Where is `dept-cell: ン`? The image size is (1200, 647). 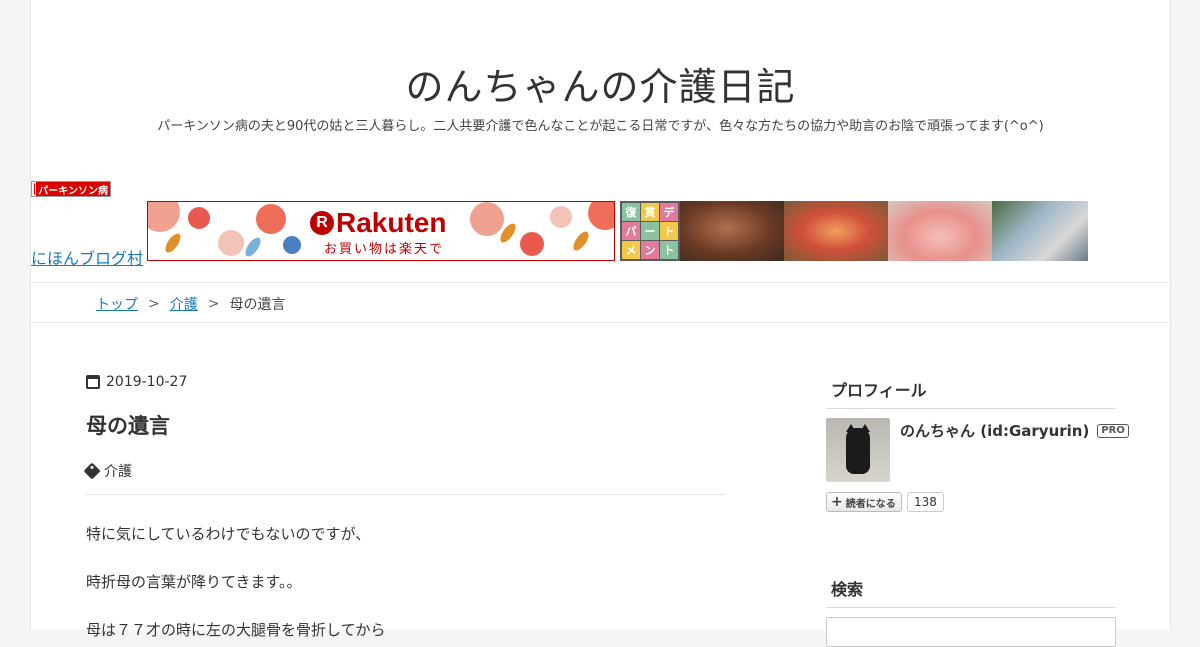
dept-cell: ン is located at coordinates (650, 250).